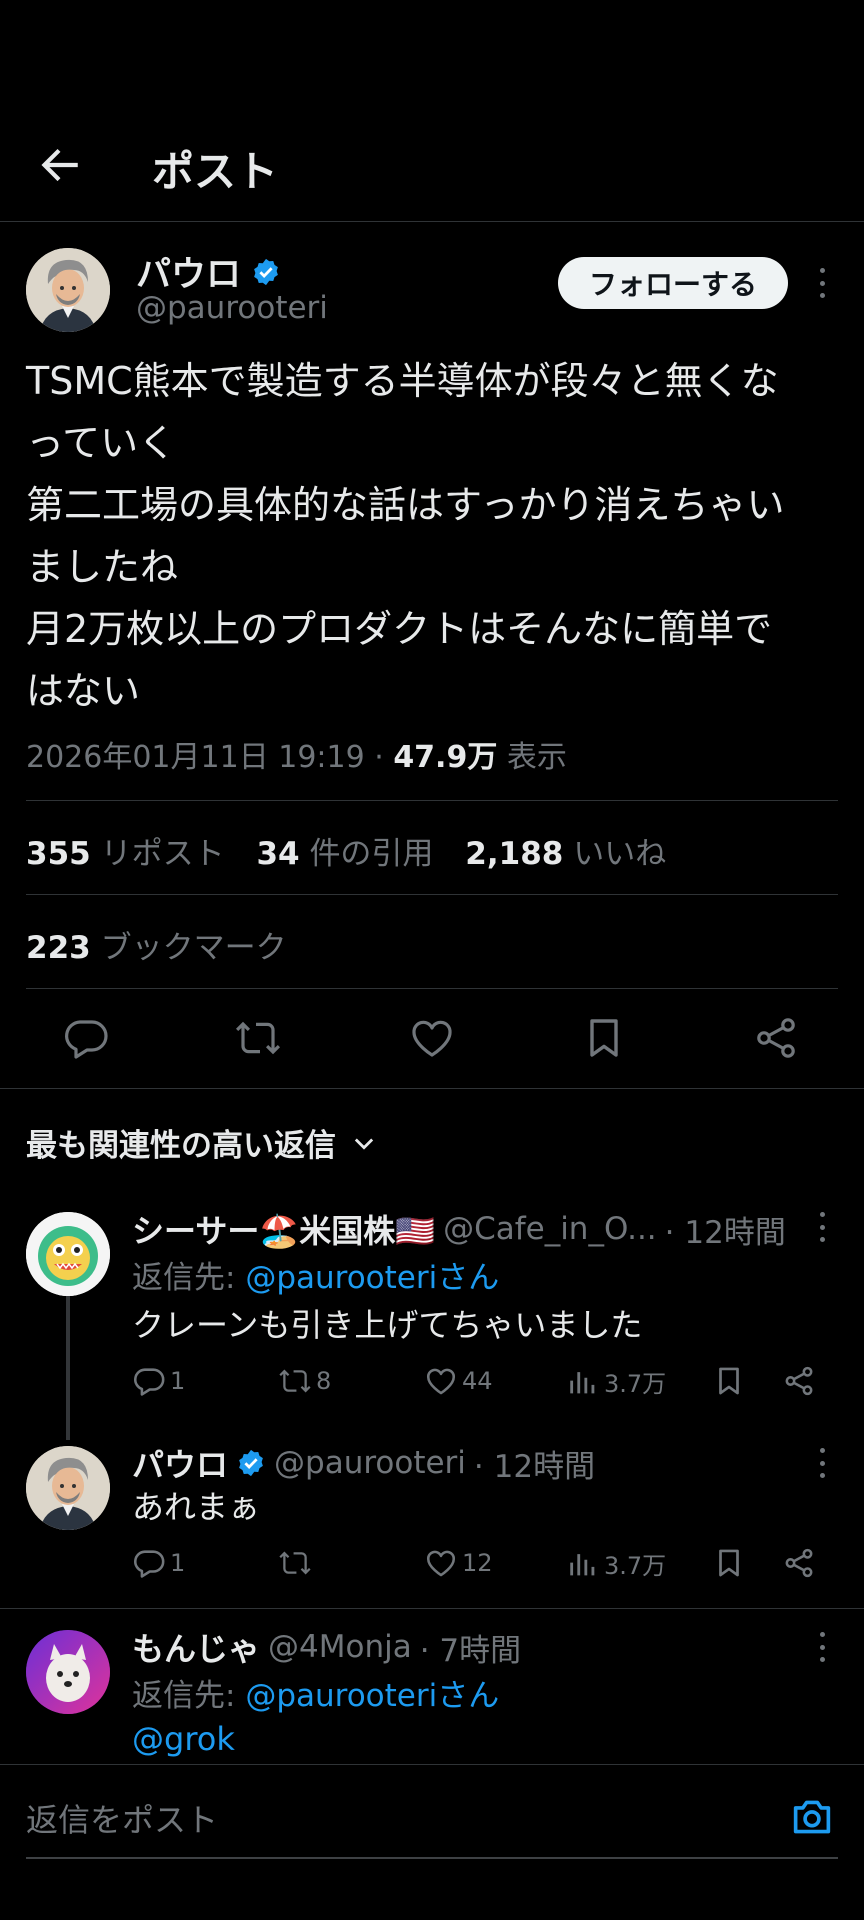 Image resolution: width=864 pixels, height=1920 pixels. I want to click on reply-composer: 返信をポスト, so click(432, 1814).